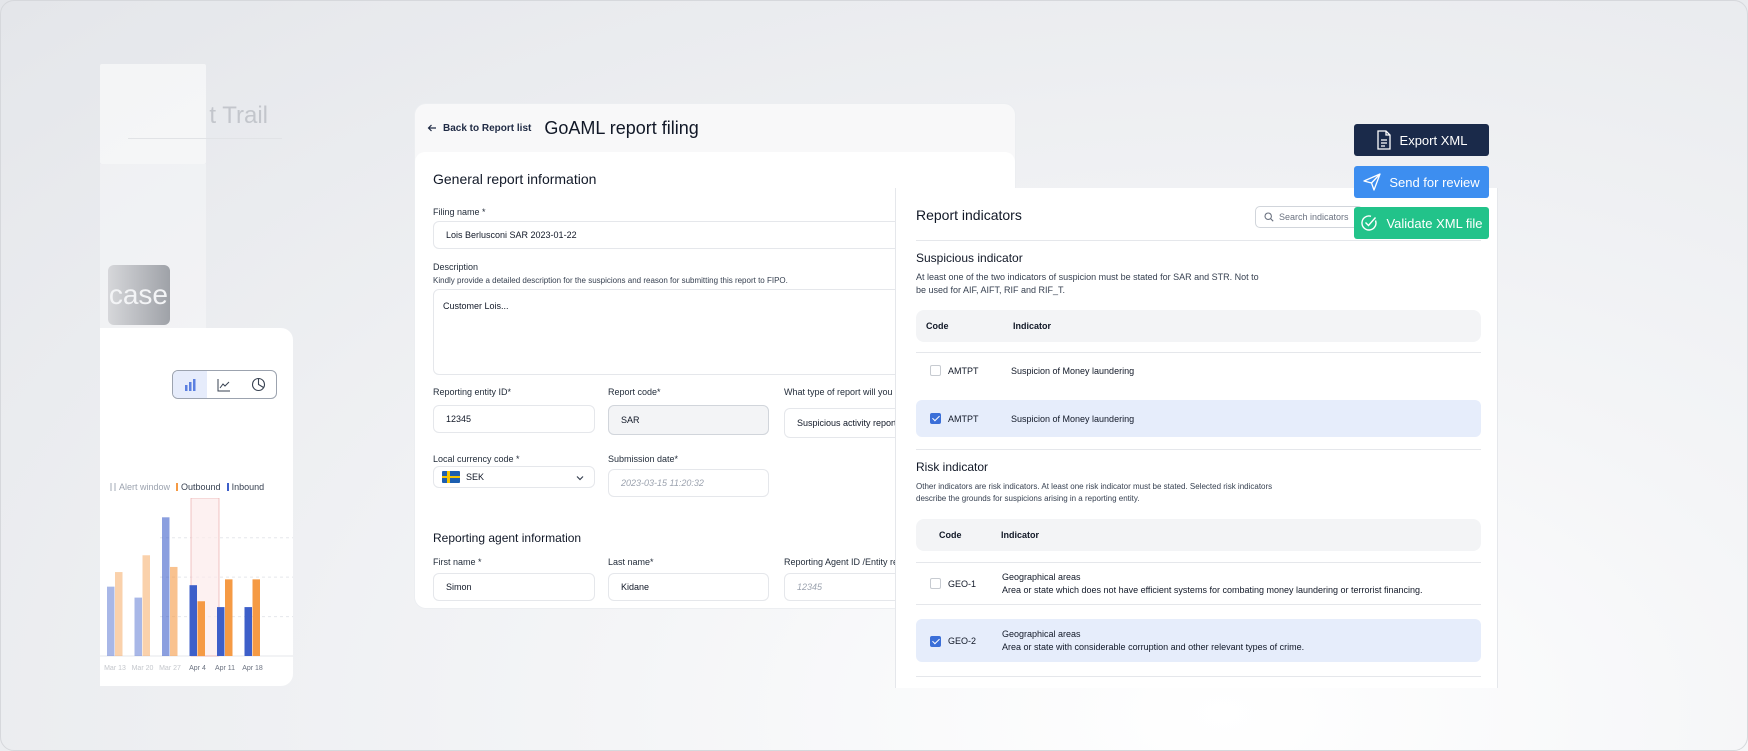  I want to click on validate-xml-button: Validate XML file, so click(1421, 223).